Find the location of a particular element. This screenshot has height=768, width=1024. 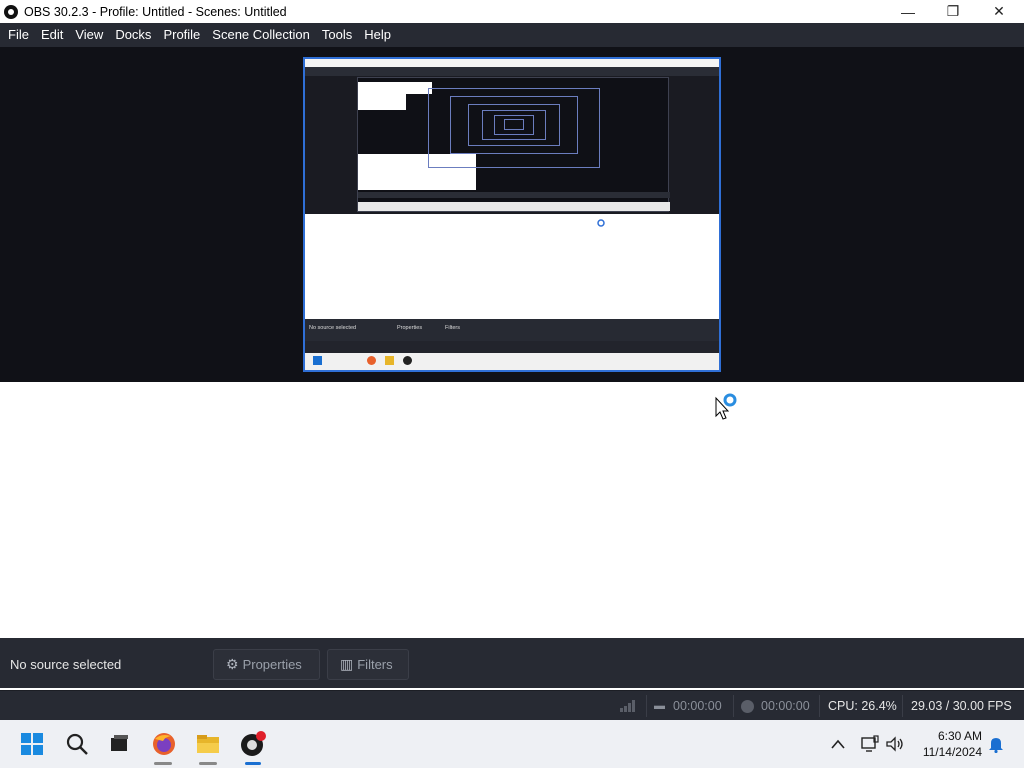

nested-no-source: No source selected is located at coordinates (333, 328).